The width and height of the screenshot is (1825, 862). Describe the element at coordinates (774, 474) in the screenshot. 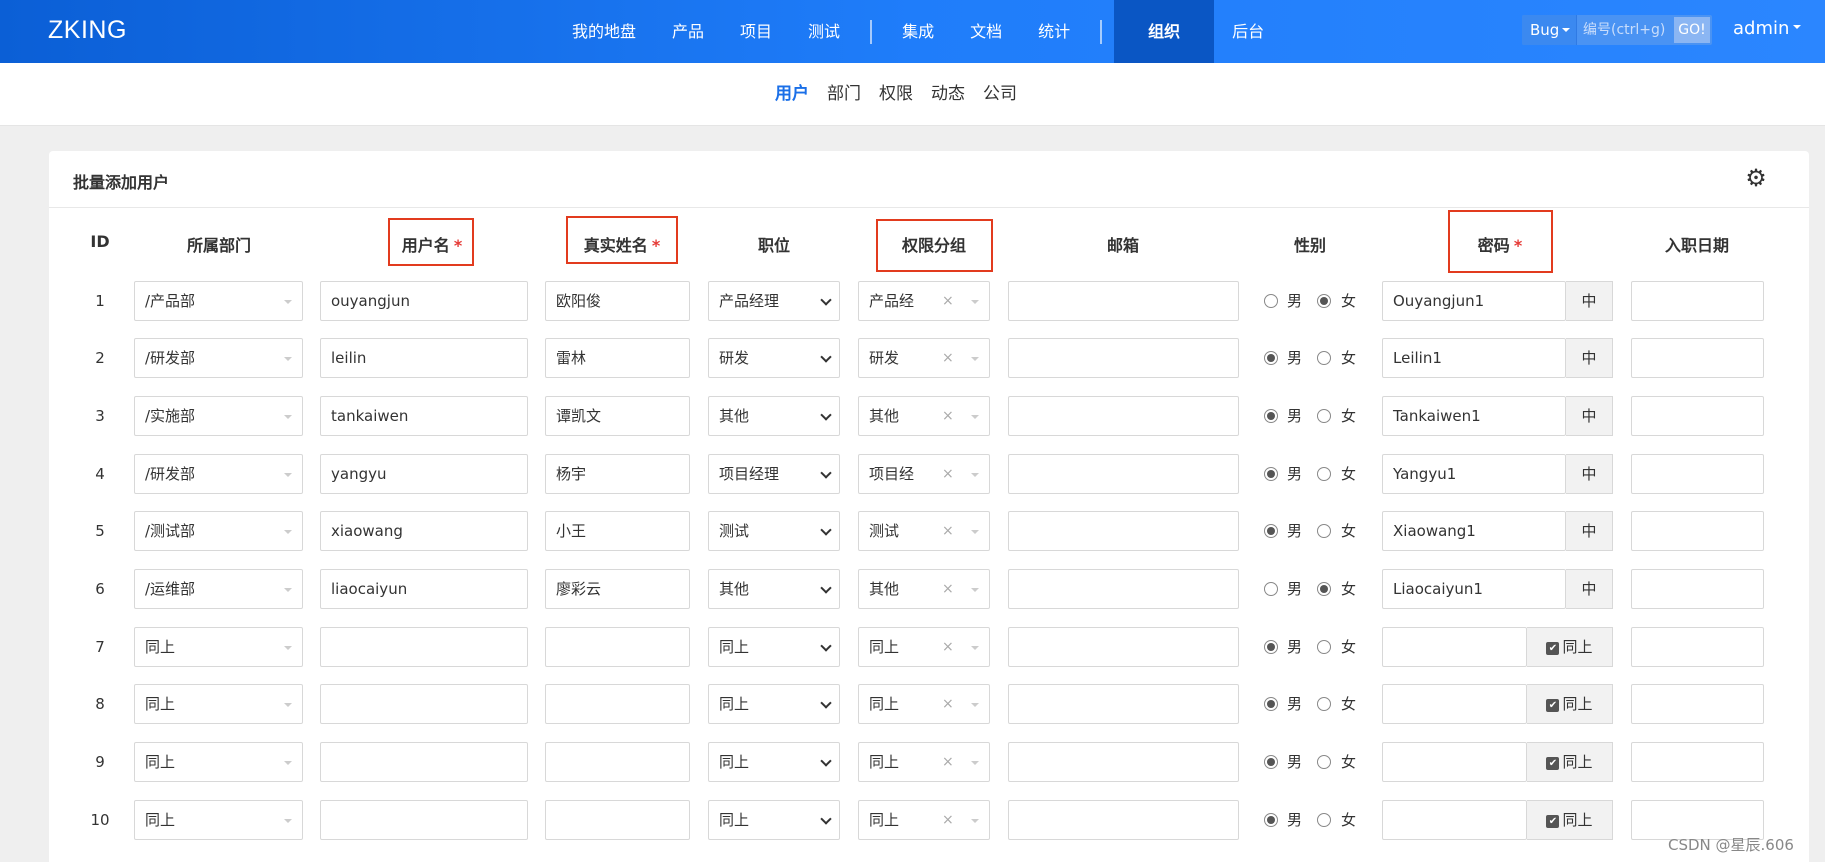

I see `role-select: 项目经理` at that location.